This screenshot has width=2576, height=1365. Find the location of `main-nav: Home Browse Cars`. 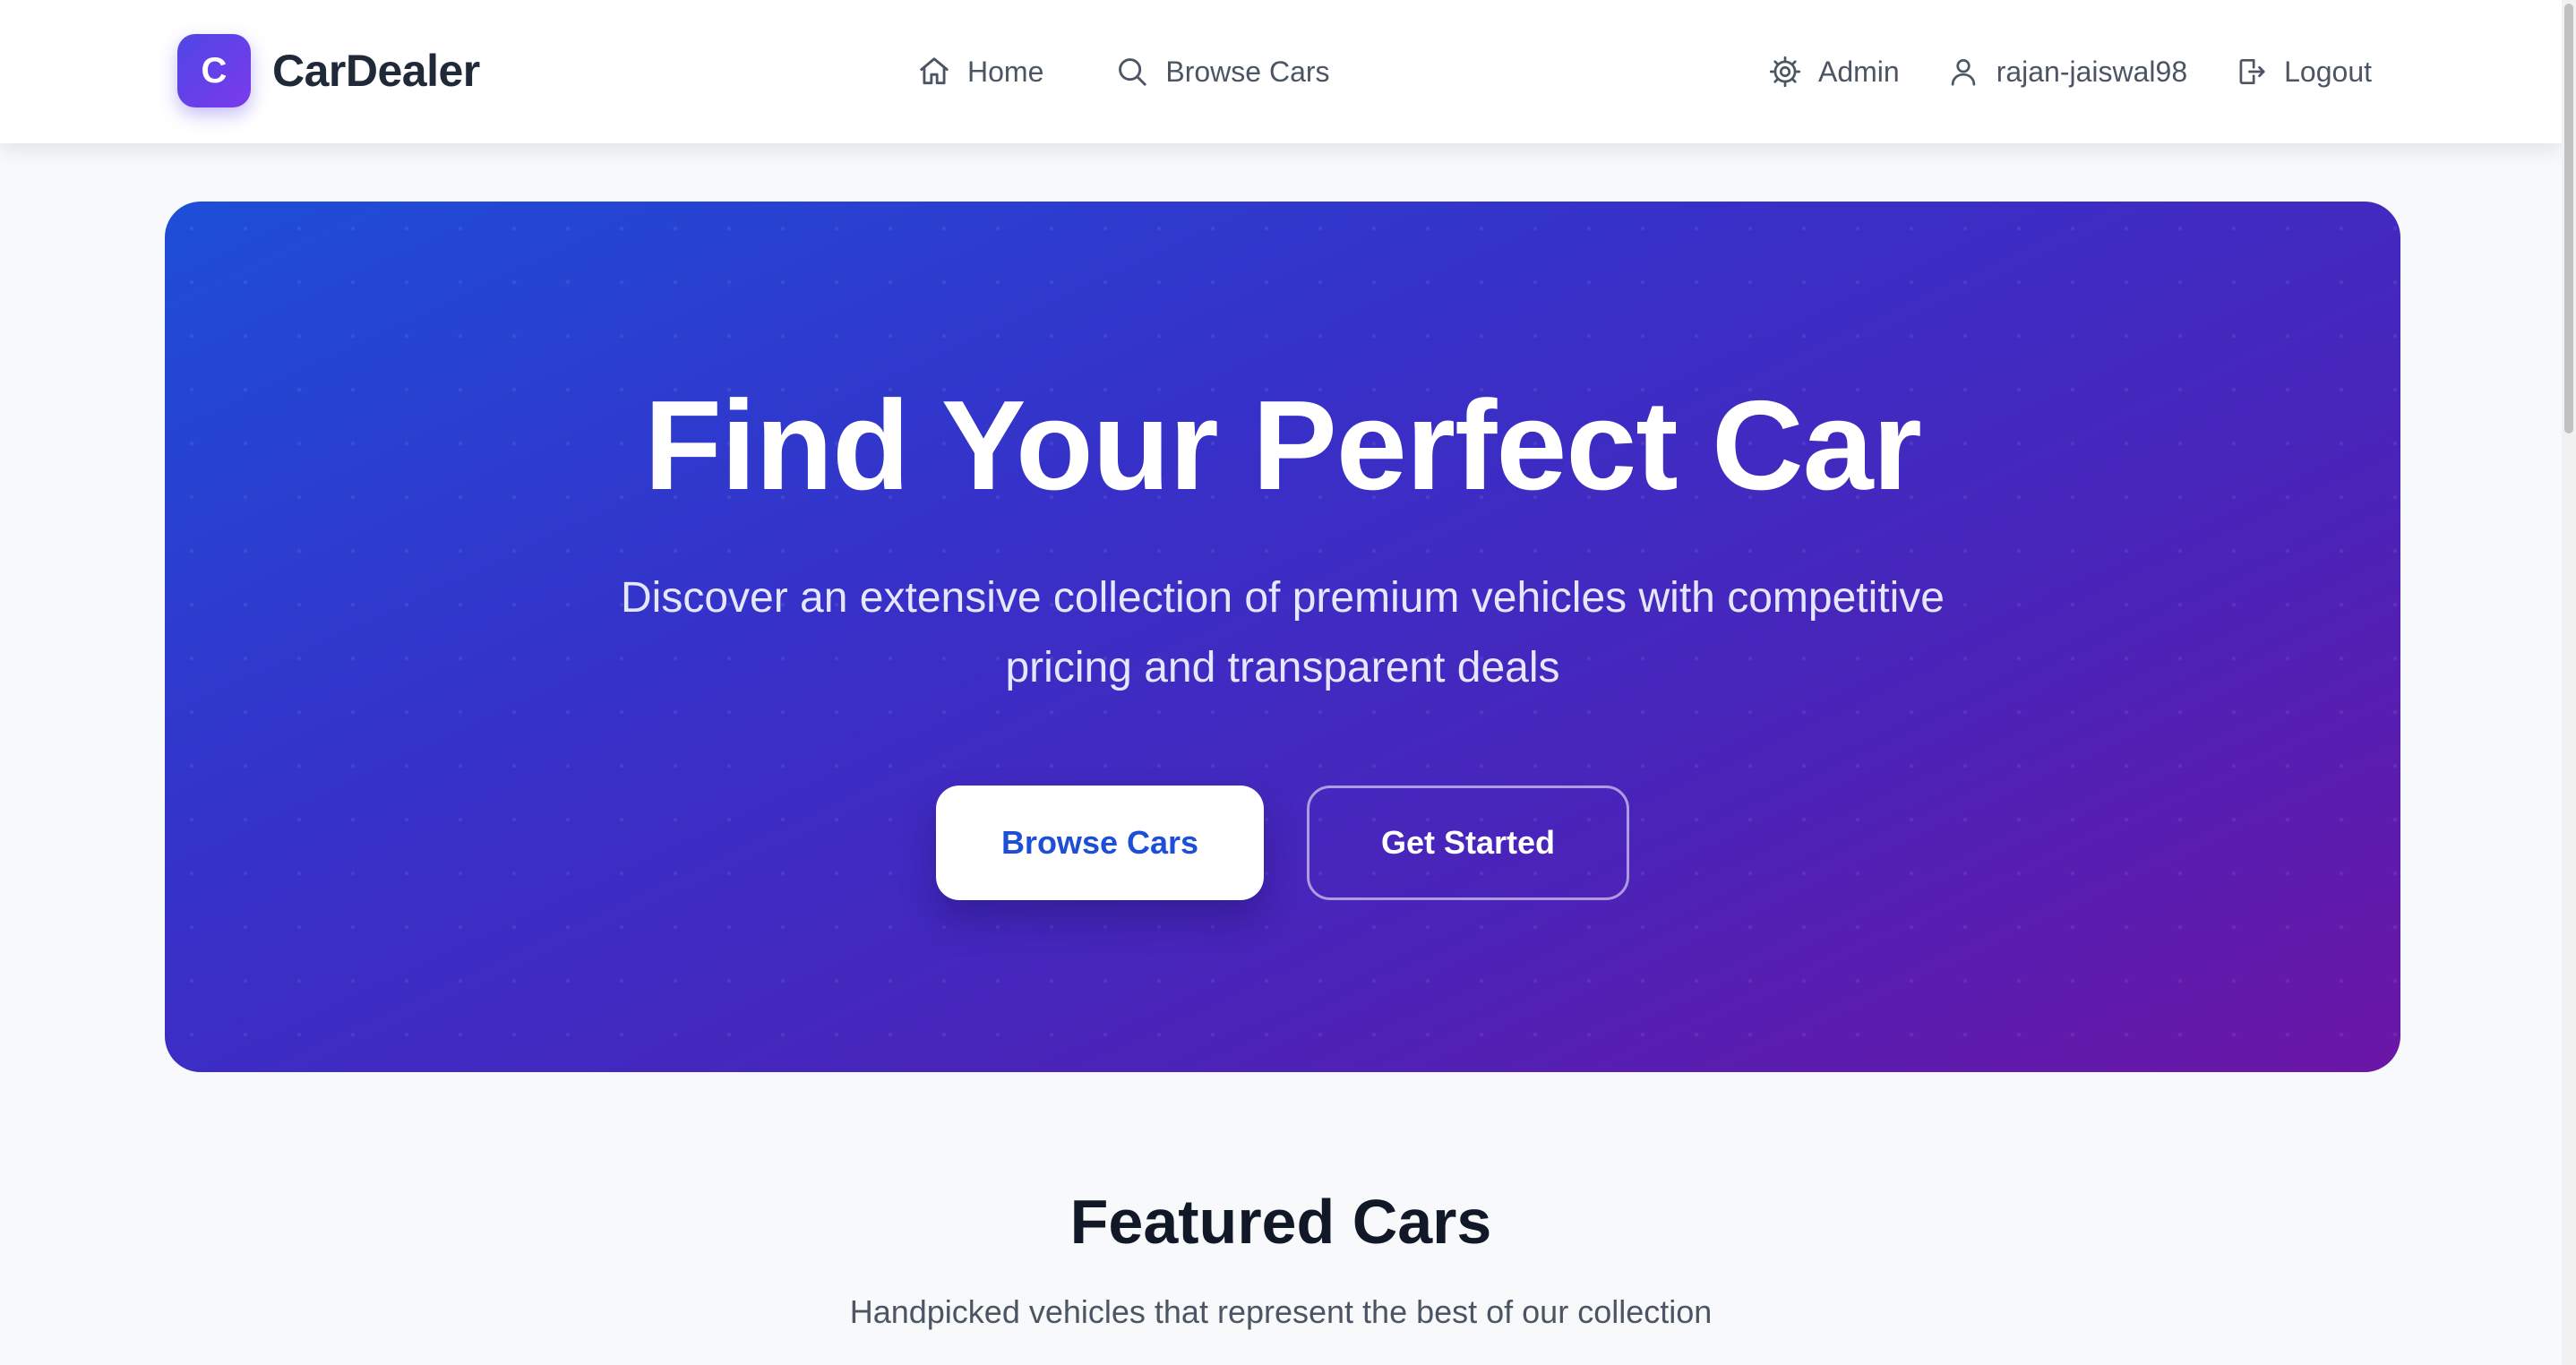

main-nav: Home Browse Cars is located at coordinates (1123, 72).